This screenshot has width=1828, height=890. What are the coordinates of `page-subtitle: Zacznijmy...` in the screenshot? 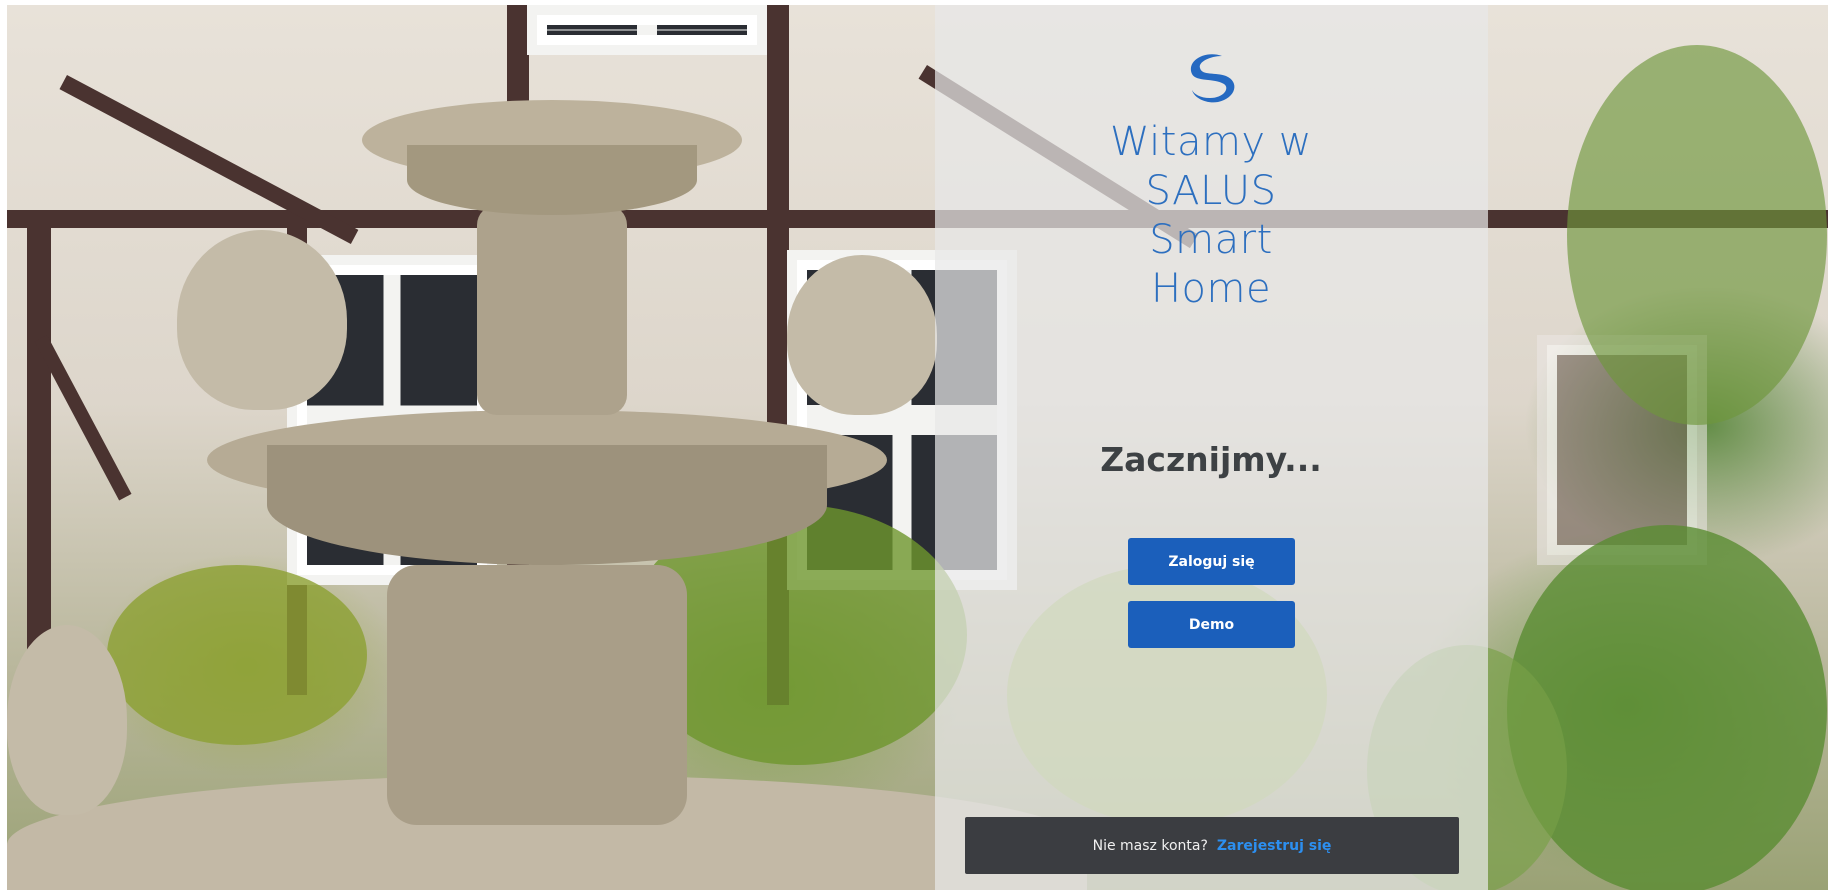 It's located at (1211, 459).